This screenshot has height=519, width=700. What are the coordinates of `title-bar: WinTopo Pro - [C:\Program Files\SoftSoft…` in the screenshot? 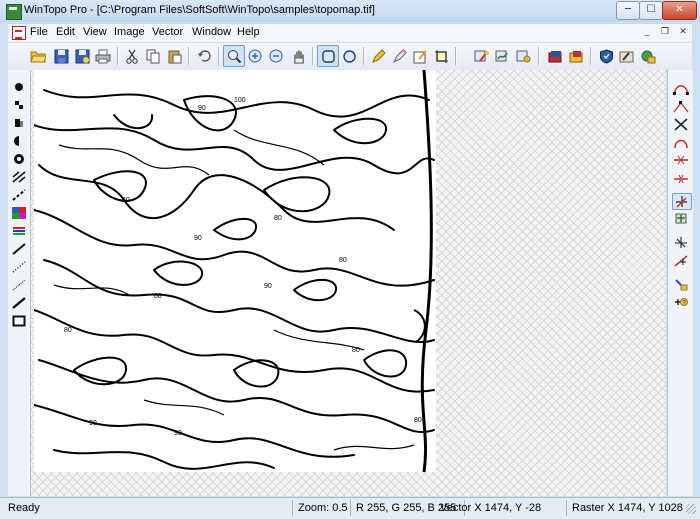 It's located at (350, 11).